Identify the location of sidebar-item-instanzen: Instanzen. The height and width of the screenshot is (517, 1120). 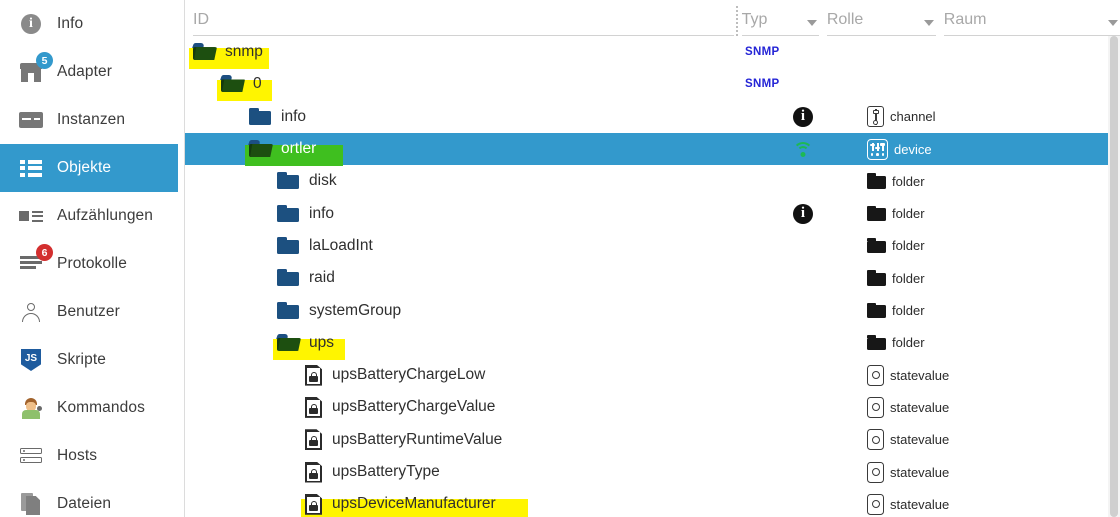
(92, 120).